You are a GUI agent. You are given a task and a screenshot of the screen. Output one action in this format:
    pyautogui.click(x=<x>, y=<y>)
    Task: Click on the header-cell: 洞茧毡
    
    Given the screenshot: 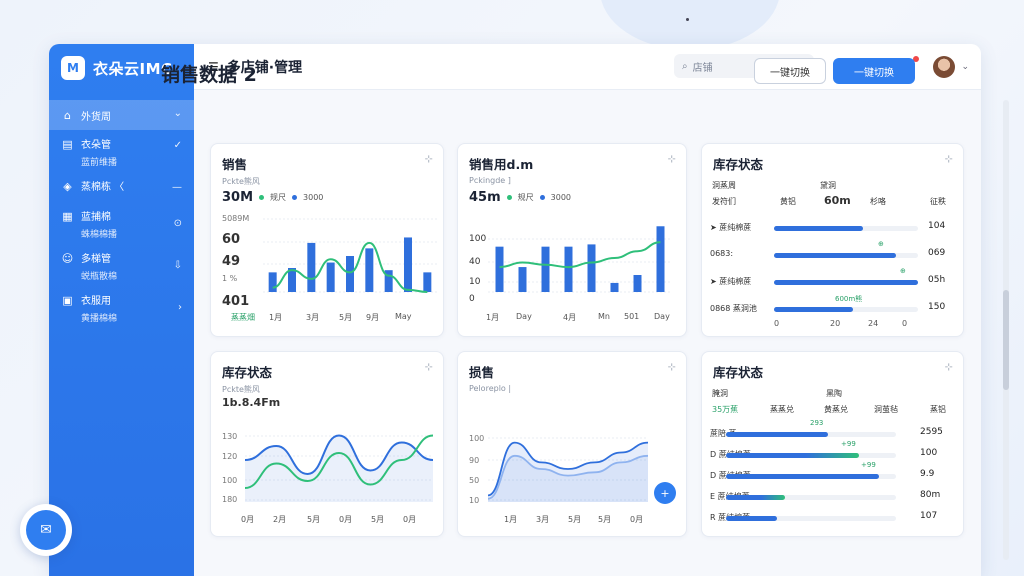 What is the action you would take?
    pyautogui.click(x=886, y=409)
    